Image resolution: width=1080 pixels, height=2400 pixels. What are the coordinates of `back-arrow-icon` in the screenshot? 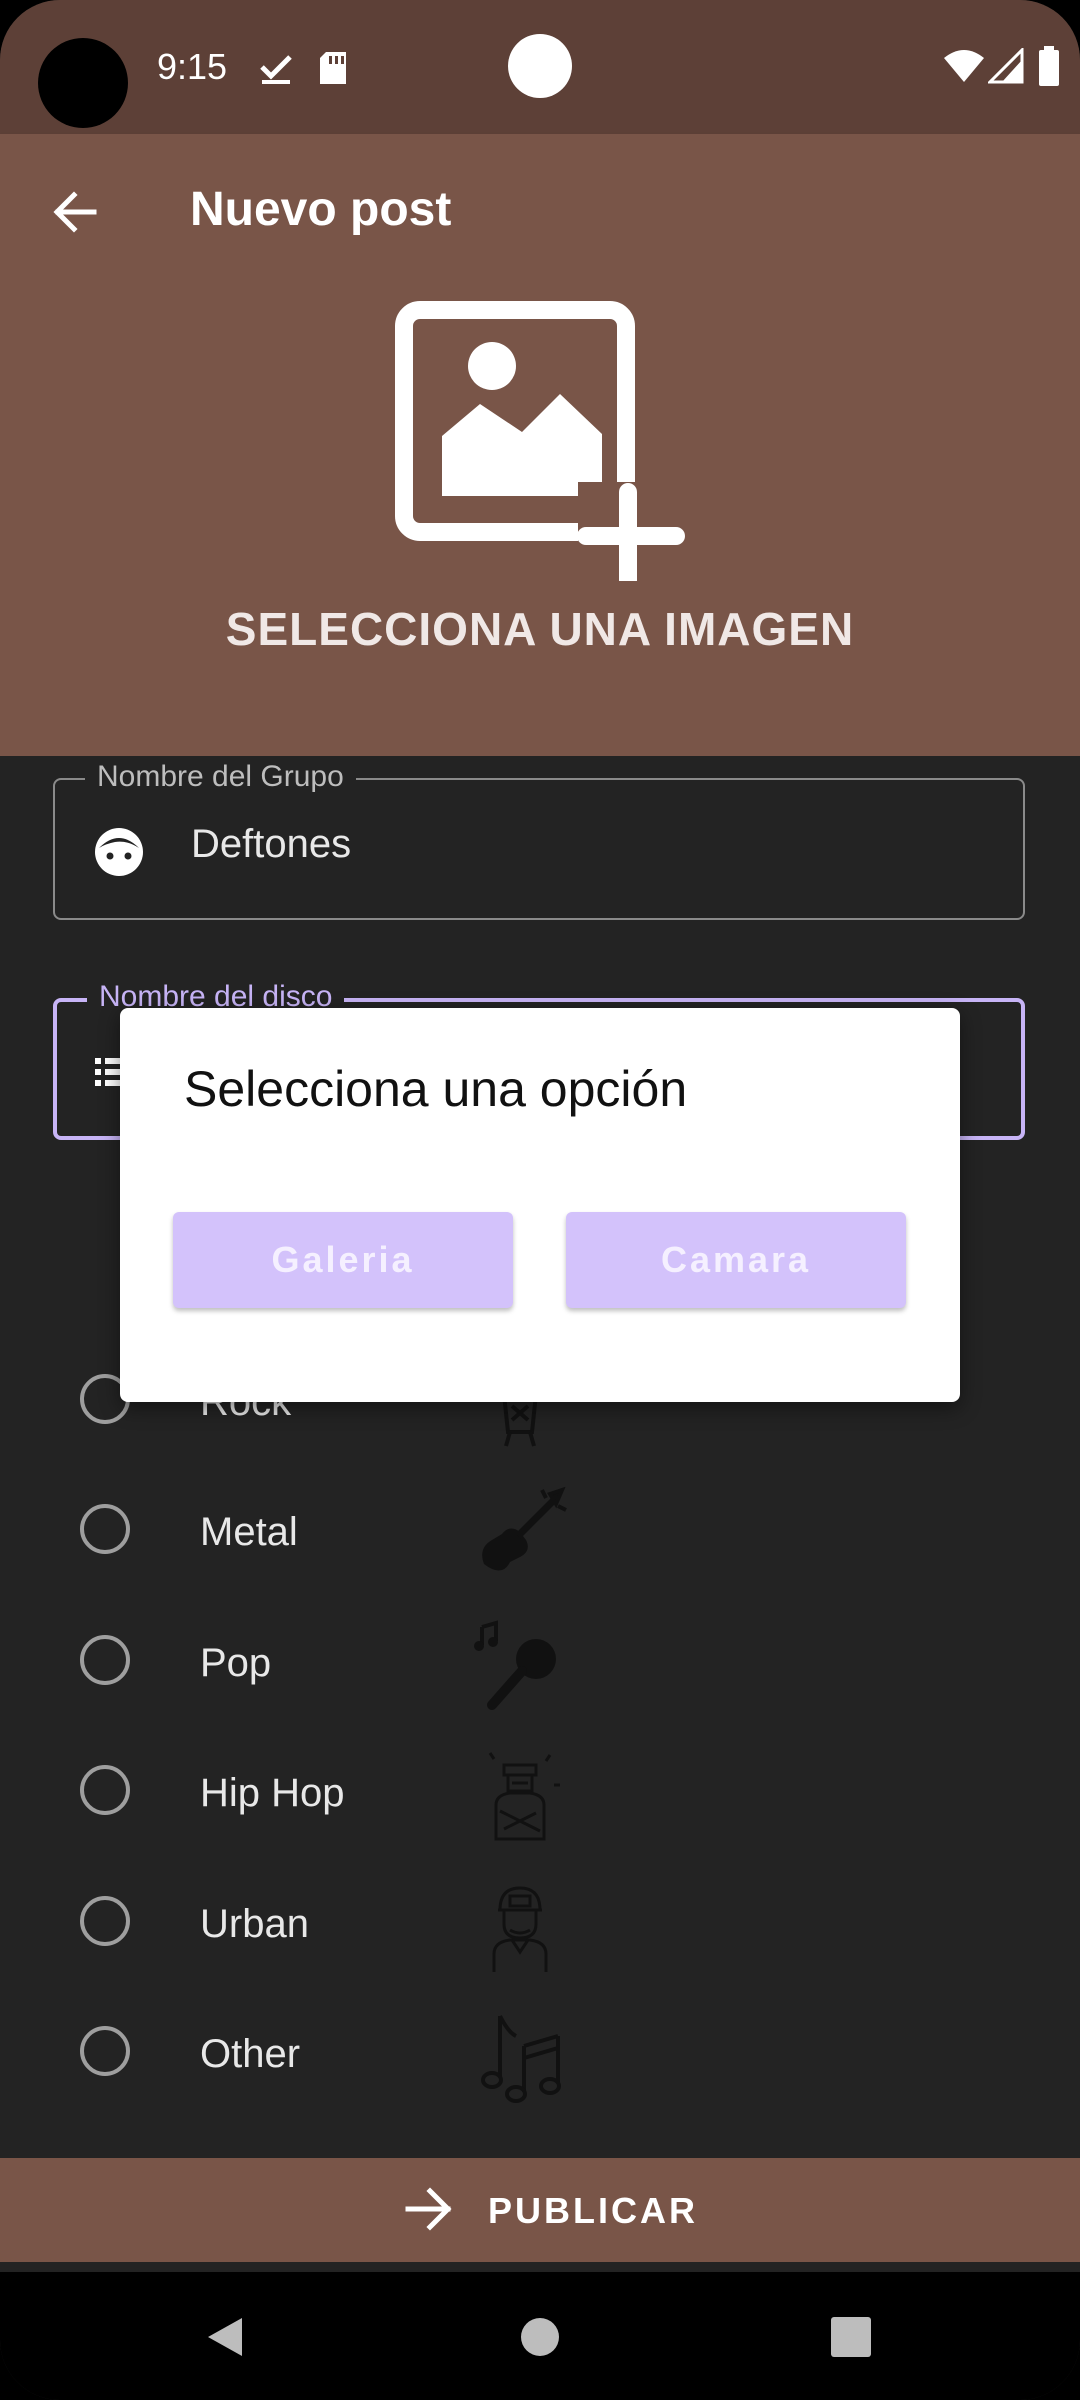 It's located at (76, 212).